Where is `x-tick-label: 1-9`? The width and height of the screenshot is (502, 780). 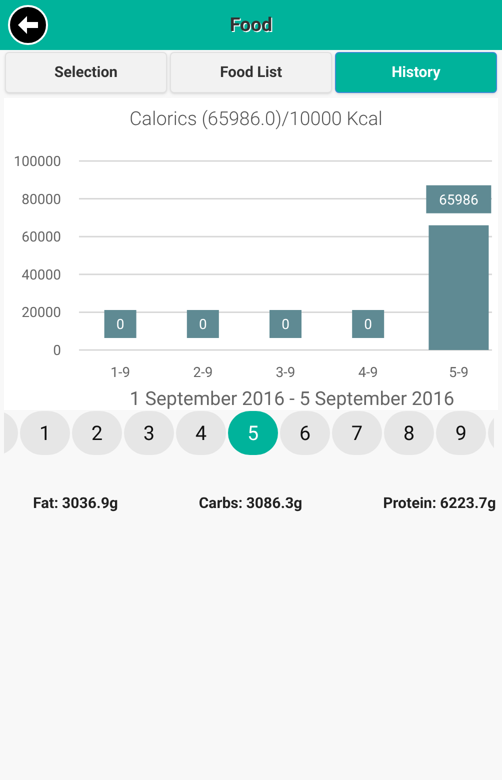
x-tick-label: 1-9 is located at coordinates (120, 373).